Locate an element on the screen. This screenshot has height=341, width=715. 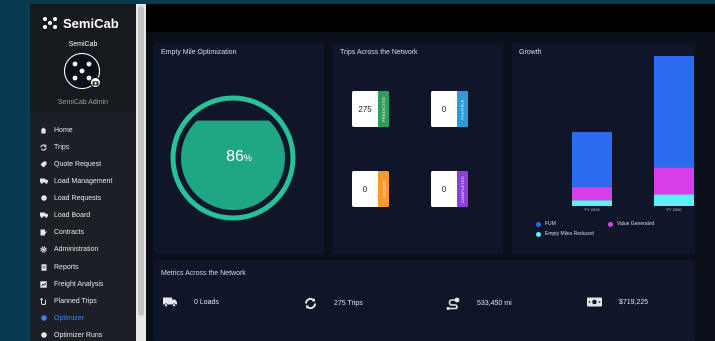
sidebar-item-planned-trips: Planned Trips is located at coordinates (86, 301).